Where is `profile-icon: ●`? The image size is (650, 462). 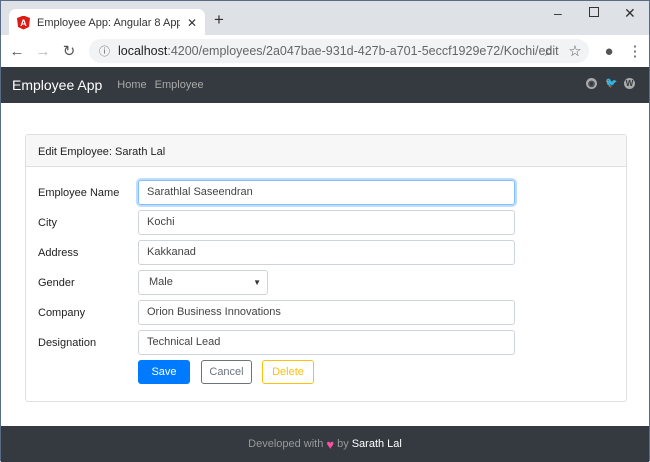 profile-icon: ● is located at coordinates (609, 51).